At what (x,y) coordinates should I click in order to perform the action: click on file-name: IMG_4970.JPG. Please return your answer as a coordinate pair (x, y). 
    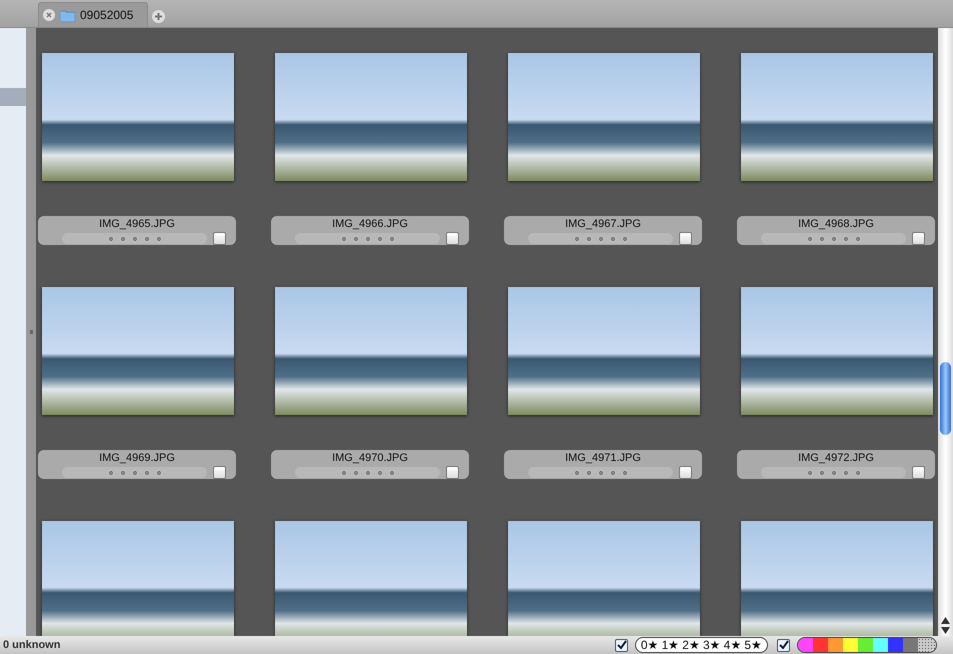
    Looking at the image, I should click on (370, 458).